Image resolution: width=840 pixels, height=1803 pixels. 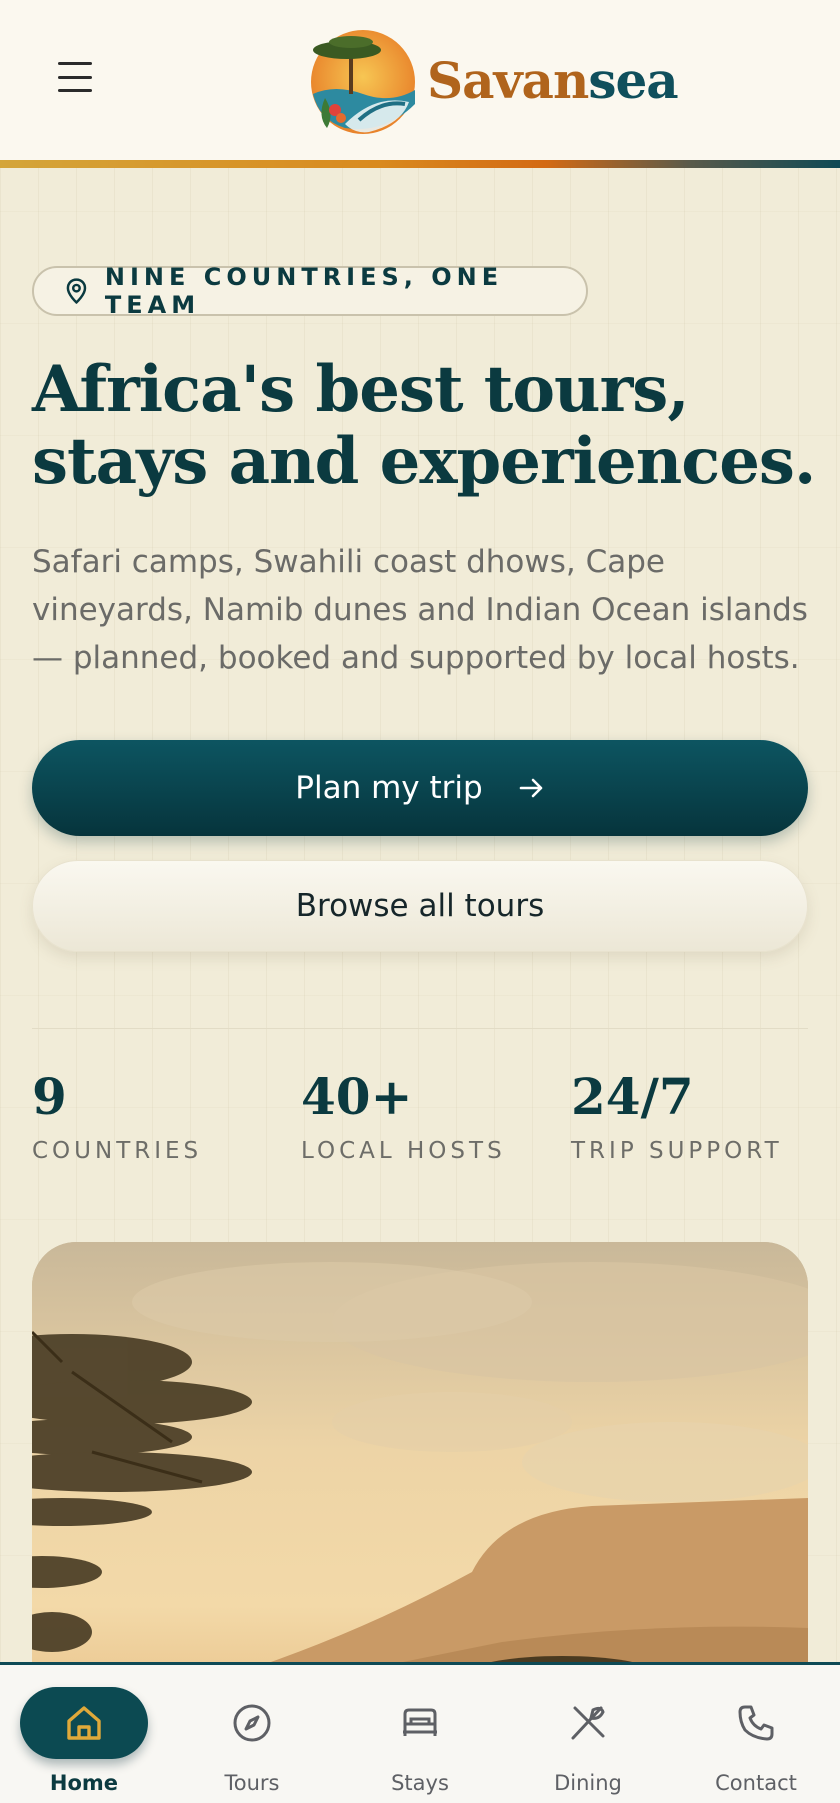 I want to click on utensils-icon, so click(x=588, y=1723).